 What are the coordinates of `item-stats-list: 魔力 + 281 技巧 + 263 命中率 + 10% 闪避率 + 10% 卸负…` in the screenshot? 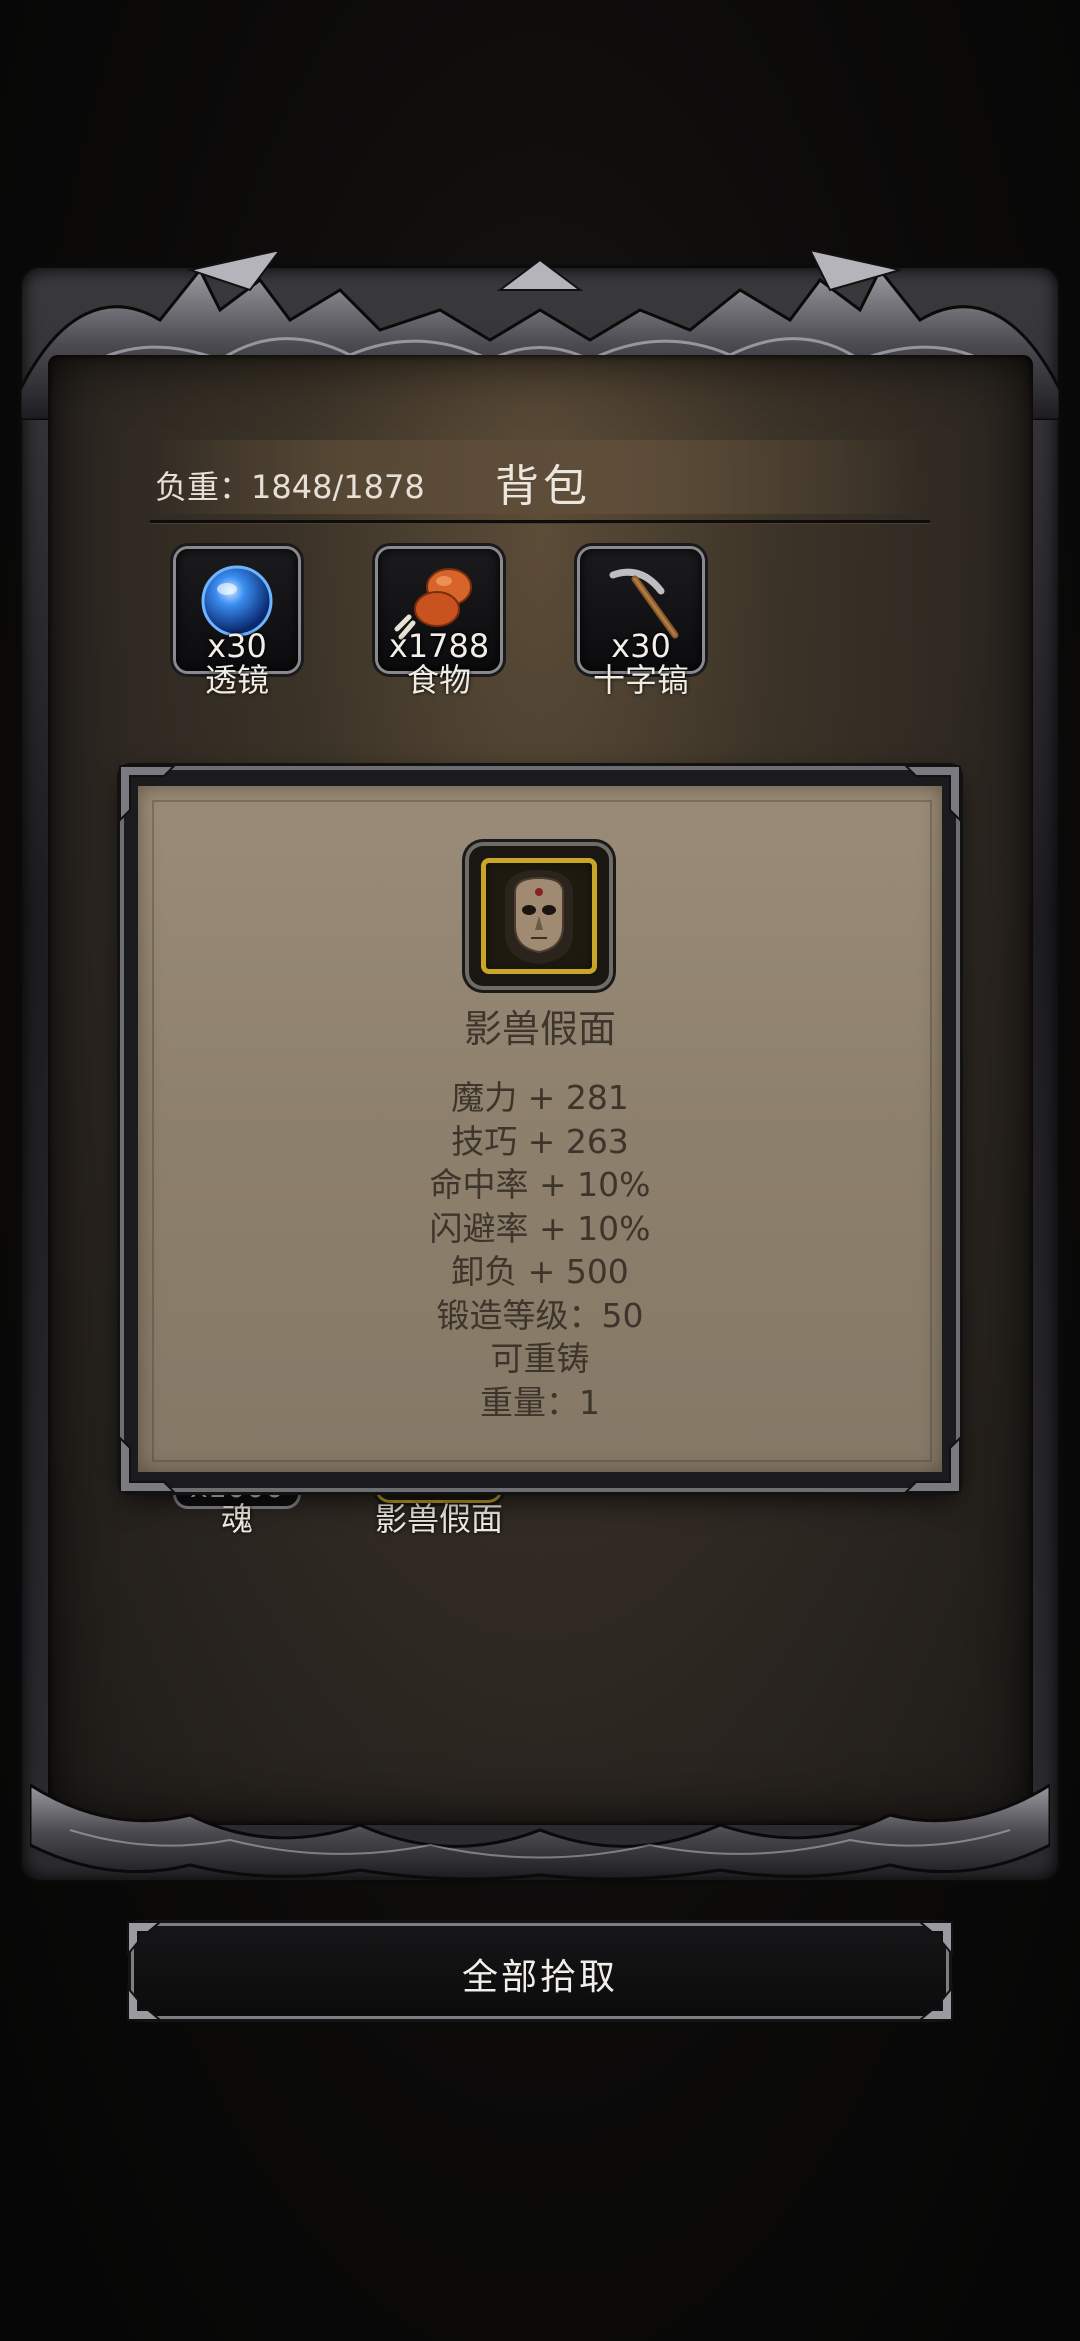 It's located at (540, 1250).